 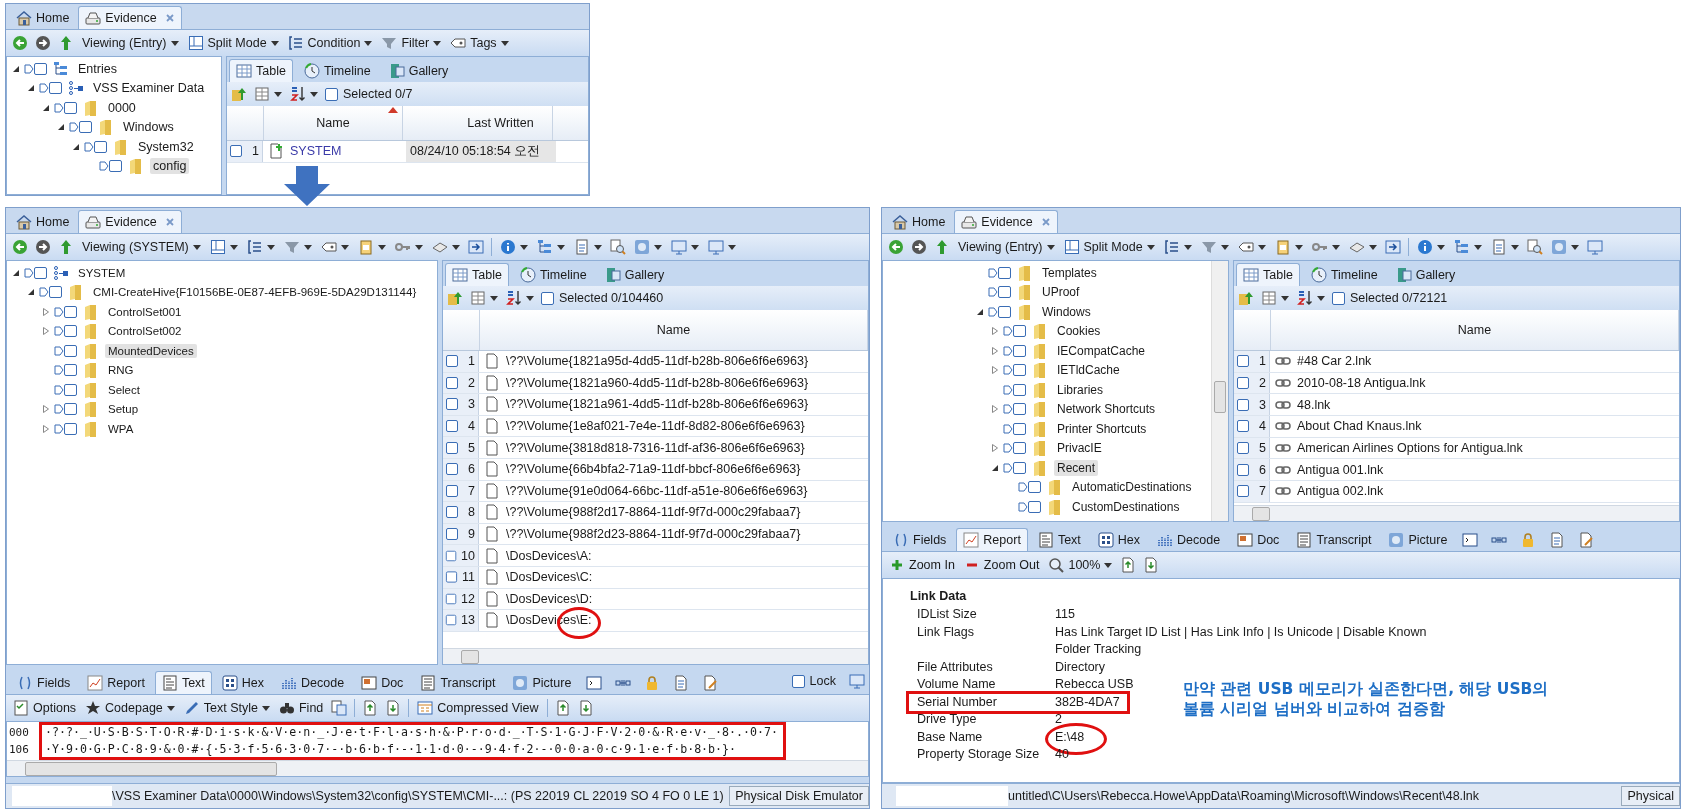 What do you see at coordinates (1061, 292) in the screenshot?
I see `tree-item: UProof` at bounding box center [1061, 292].